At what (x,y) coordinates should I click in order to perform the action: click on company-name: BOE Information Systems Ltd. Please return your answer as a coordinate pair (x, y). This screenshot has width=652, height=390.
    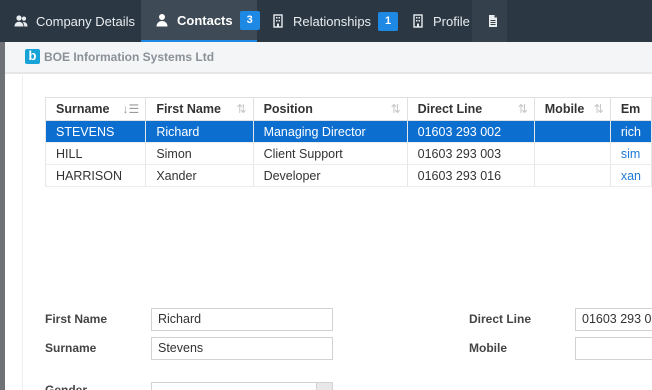
    Looking at the image, I should click on (129, 57).